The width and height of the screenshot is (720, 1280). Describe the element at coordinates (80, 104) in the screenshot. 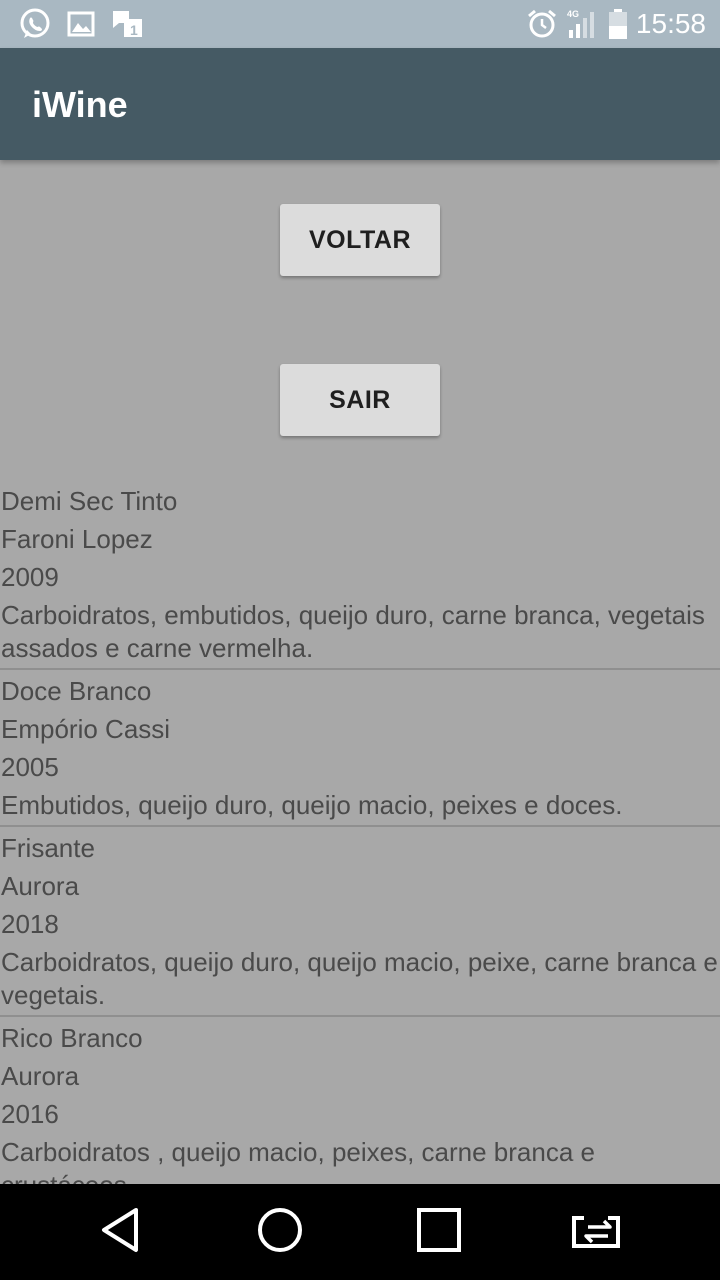

I see `app-title: iWine` at that location.